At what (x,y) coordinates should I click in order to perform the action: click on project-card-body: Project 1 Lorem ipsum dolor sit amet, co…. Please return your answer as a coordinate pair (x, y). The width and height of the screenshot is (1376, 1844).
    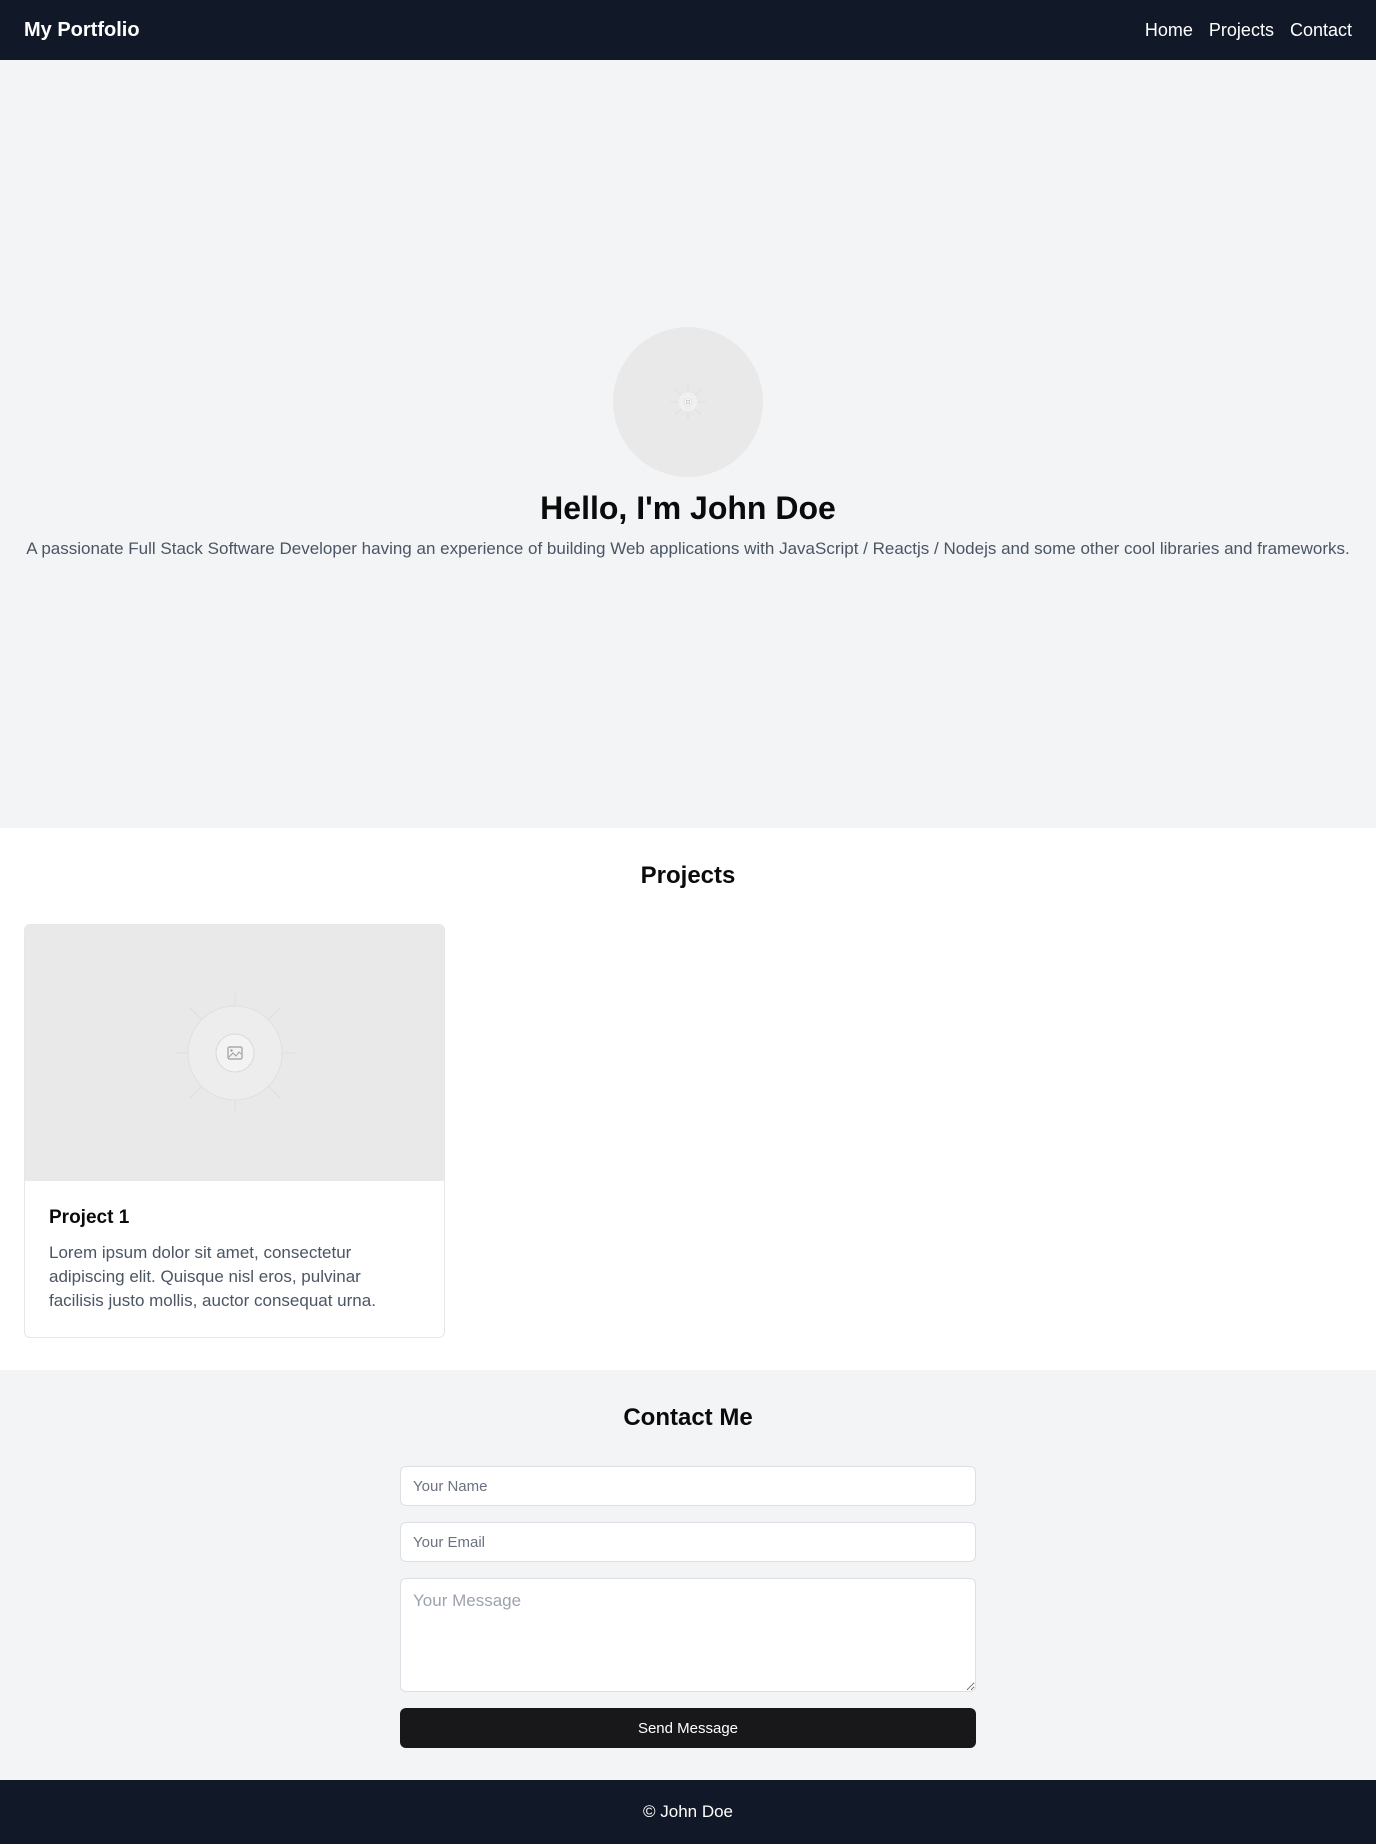
    Looking at the image, I should click on (234, 1247).